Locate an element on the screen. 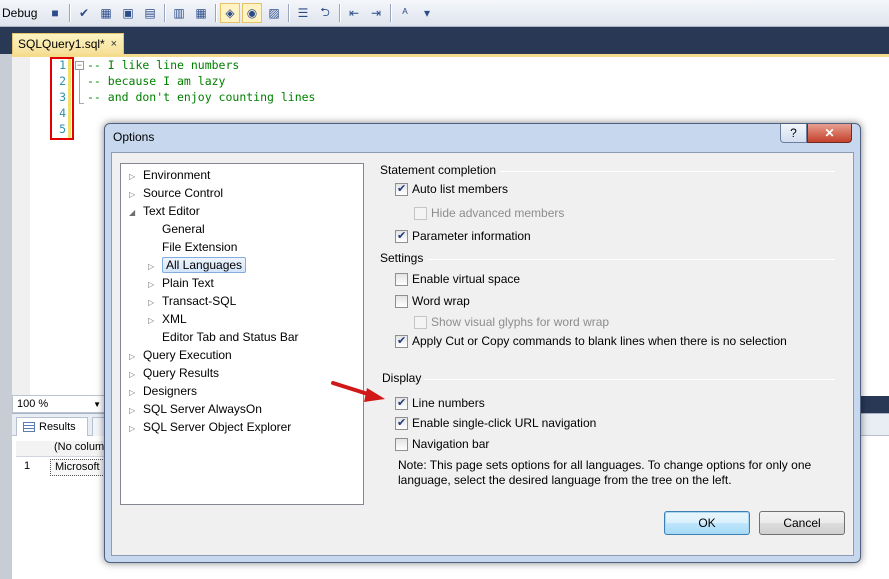 The width and height of the screenshot is (889, 579). tree-item: ◢ Text Editor is located at coordinates (164, 211).